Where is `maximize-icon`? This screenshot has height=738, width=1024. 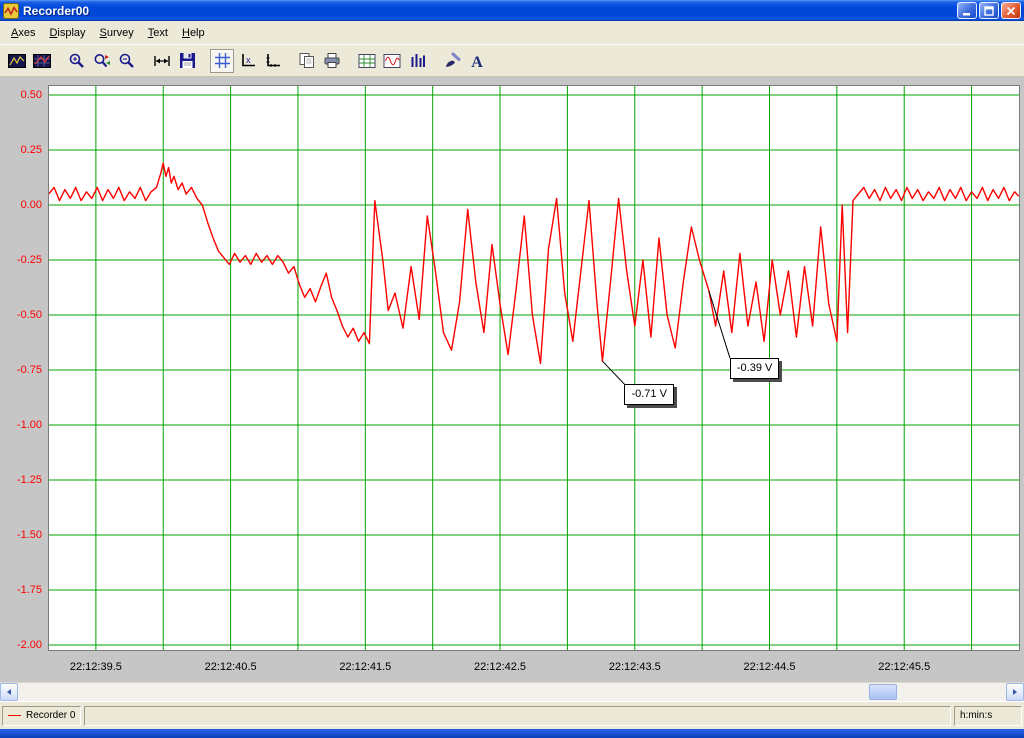
maximize-icon is located at coordinates (989, 10).